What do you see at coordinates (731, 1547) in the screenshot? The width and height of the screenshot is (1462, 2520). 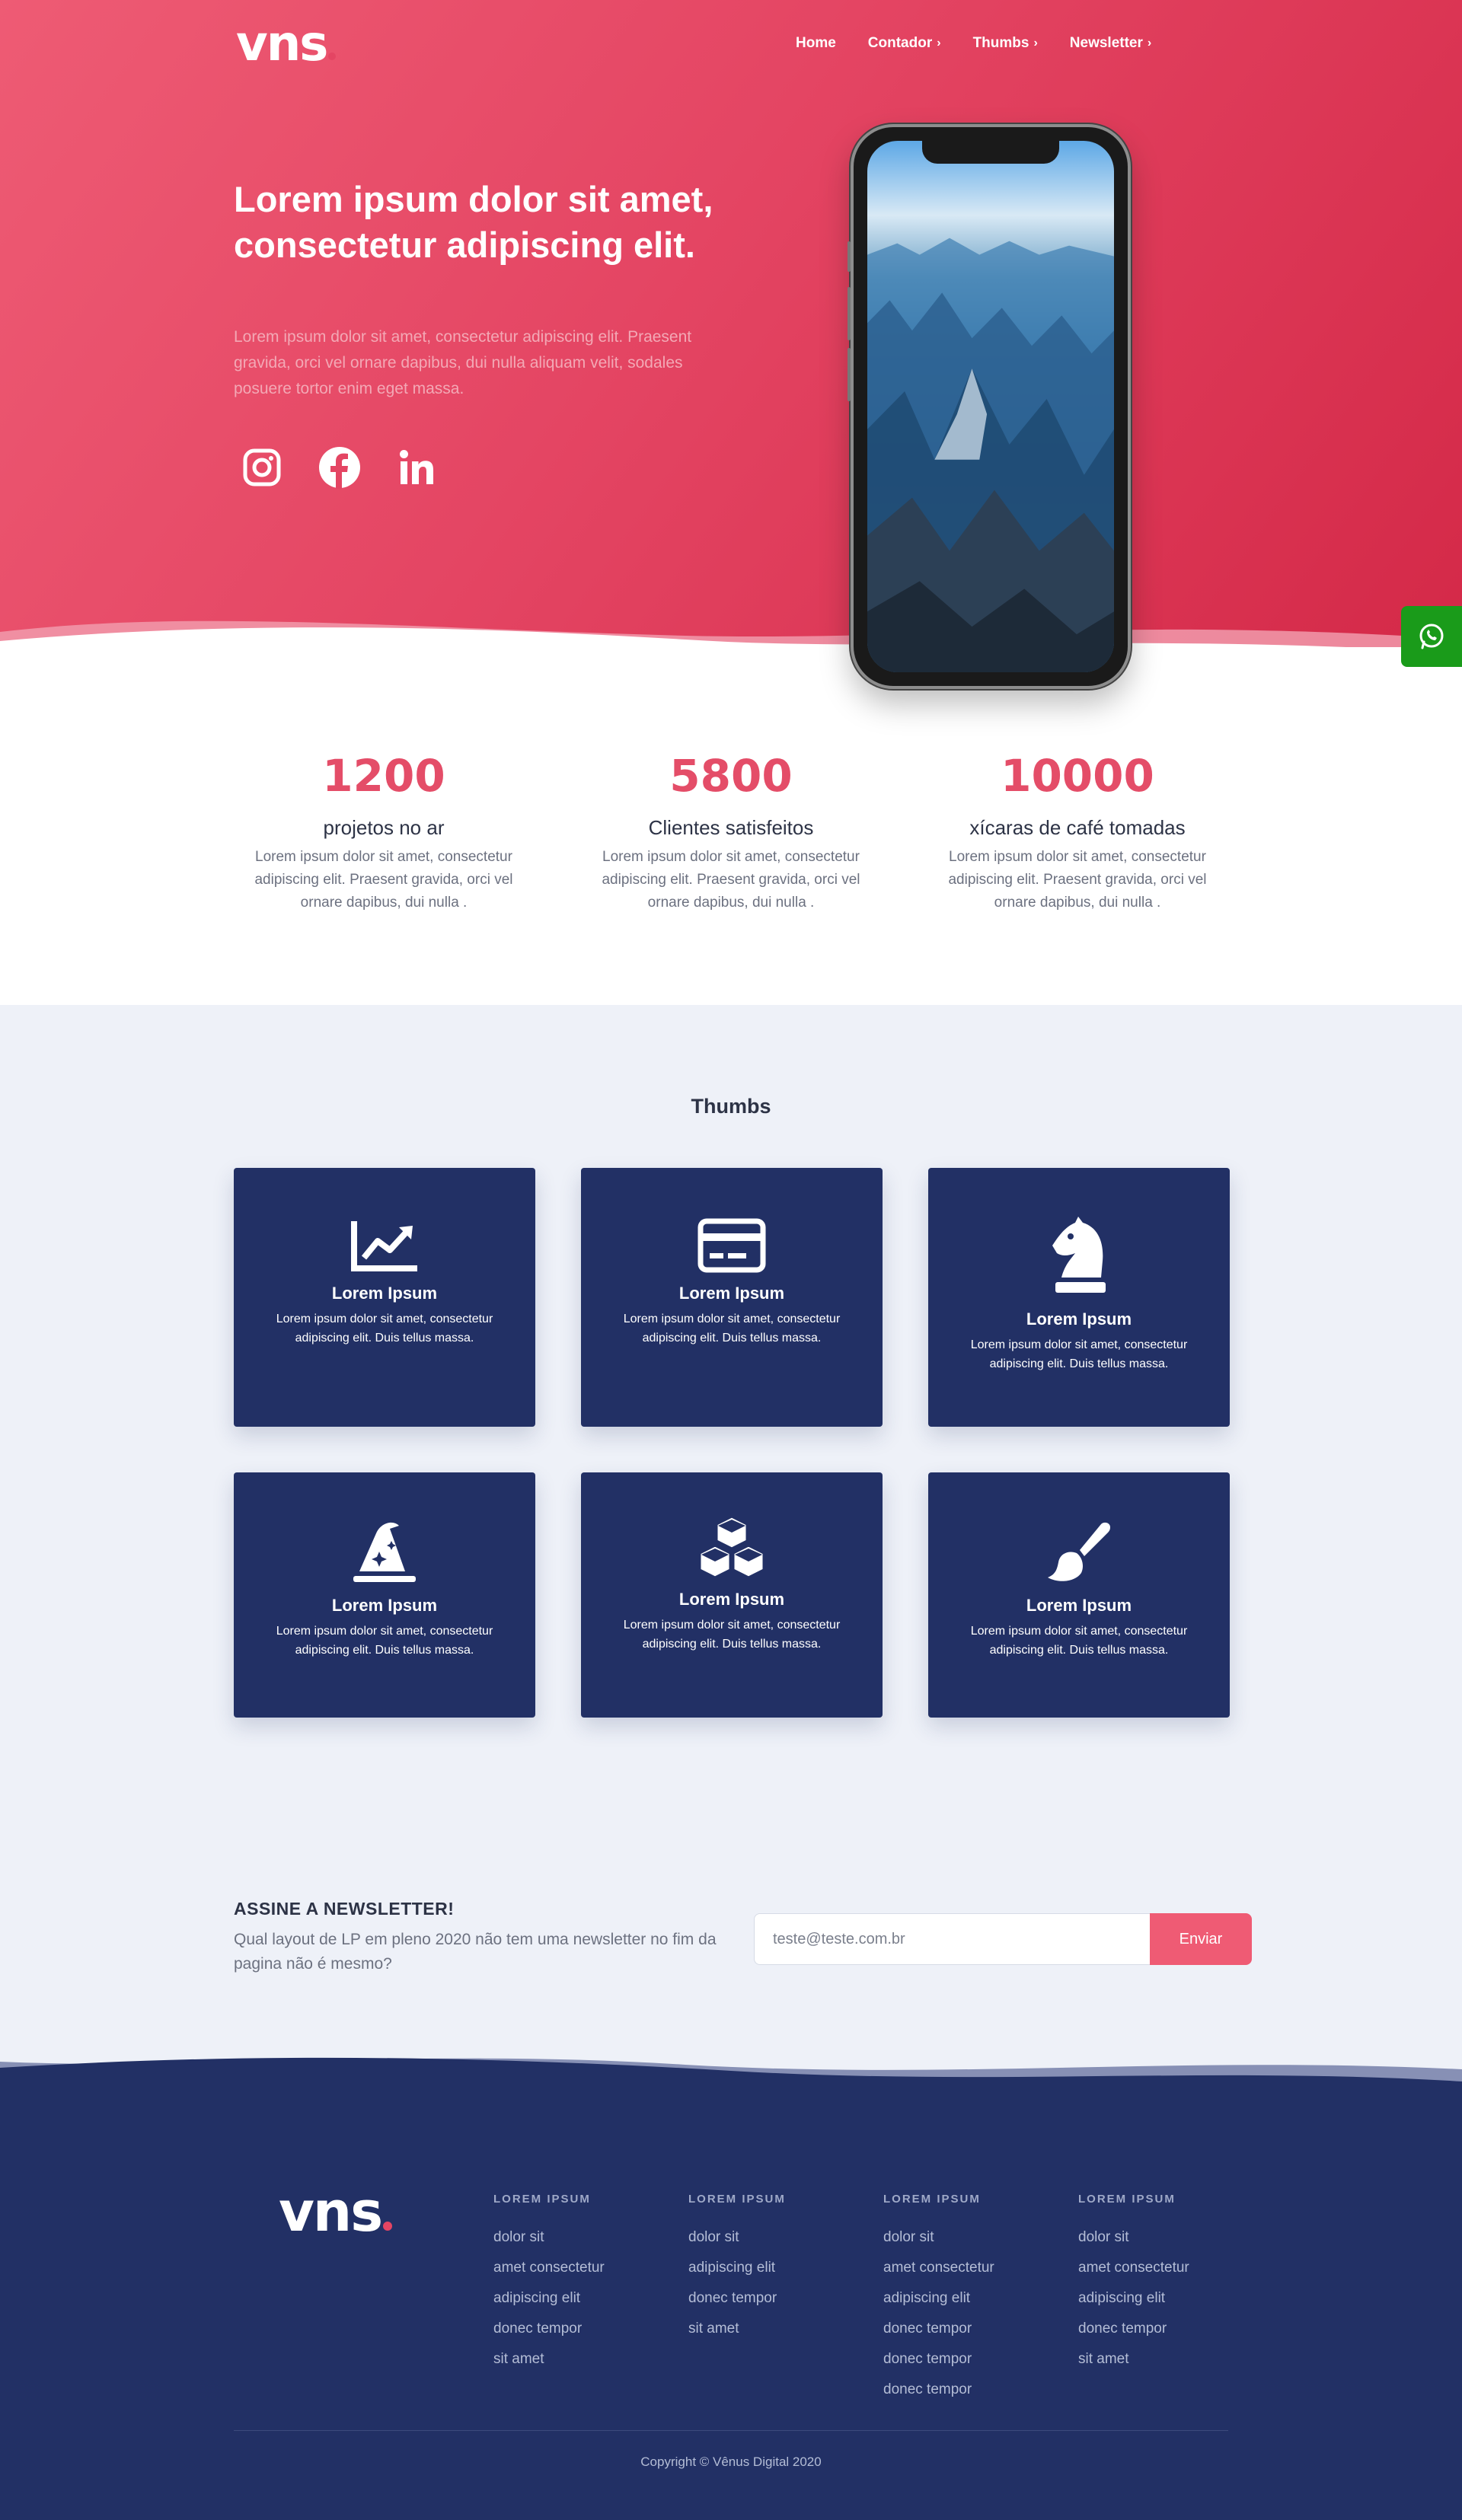 I see `cubes-icon` at bounding box center [731, 1547].